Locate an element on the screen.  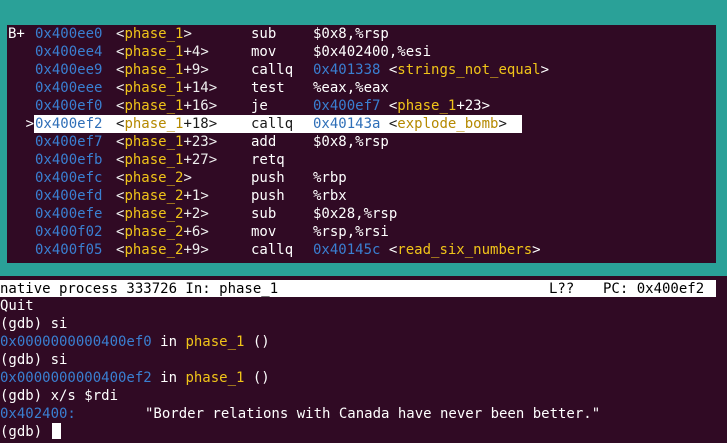
asm-symbol: <phase_1+14> is located at coordinates (167, 88).